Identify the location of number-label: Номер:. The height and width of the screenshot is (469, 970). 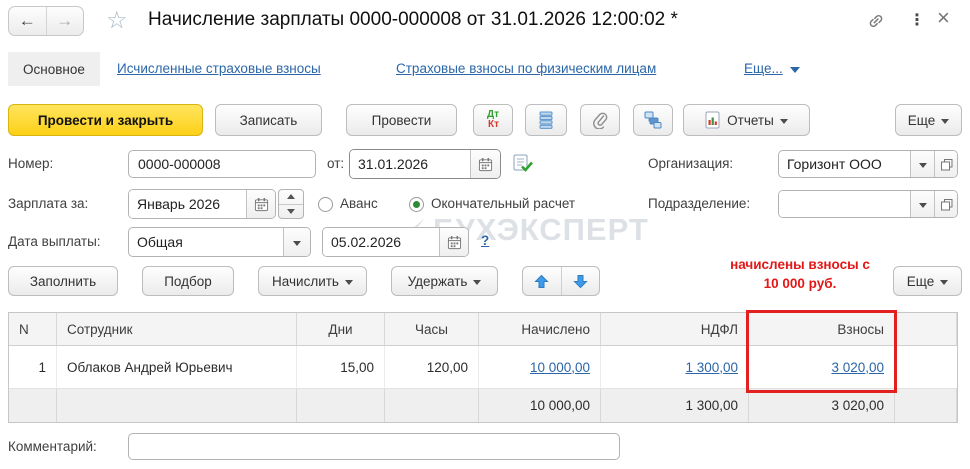
(31, 163).